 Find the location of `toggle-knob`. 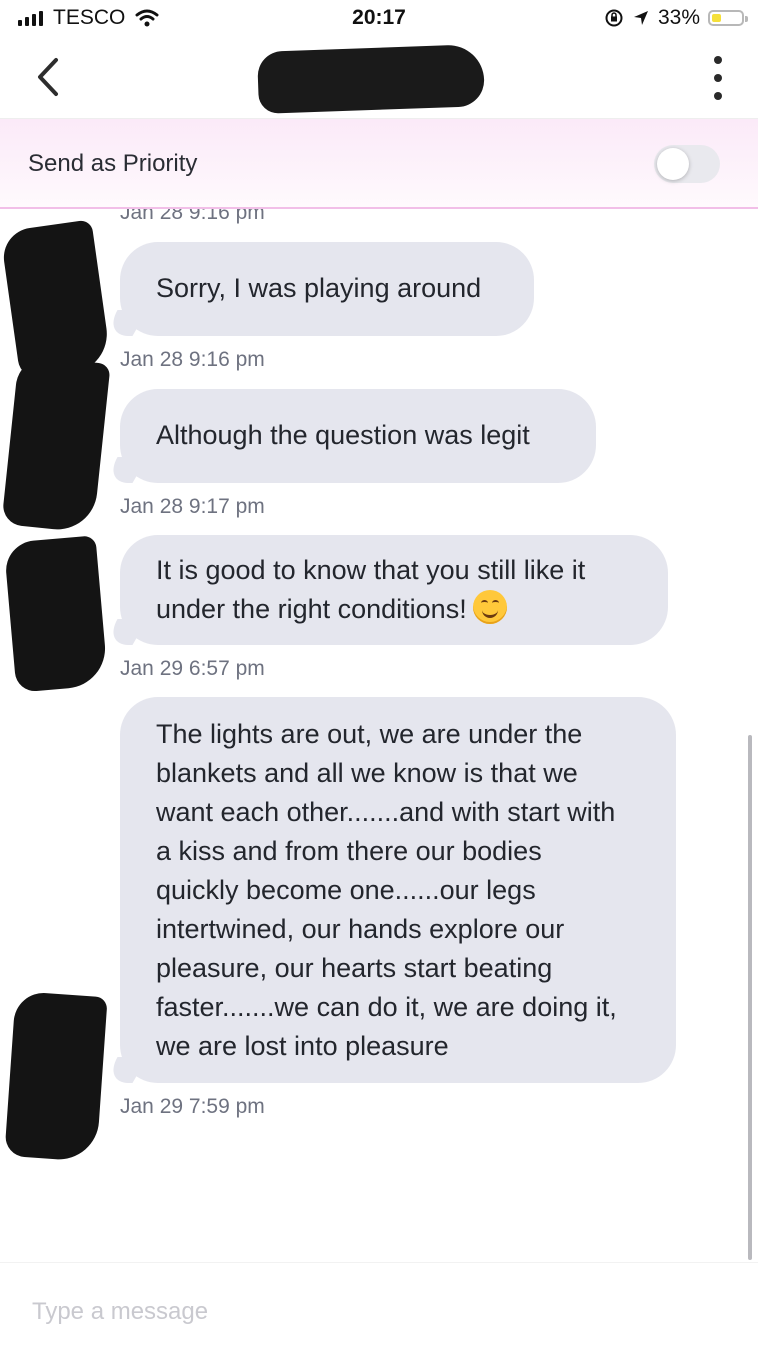

toggle-knob is located at coordinates (673, 164).